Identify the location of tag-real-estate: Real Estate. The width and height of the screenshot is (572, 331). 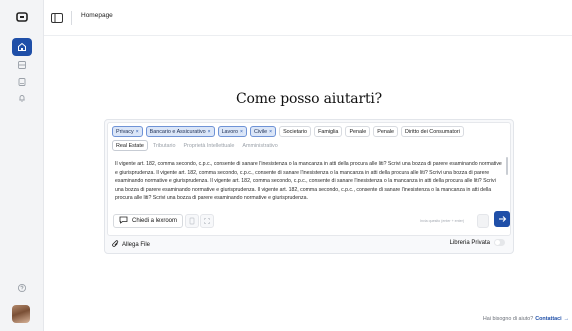
(130, 145).